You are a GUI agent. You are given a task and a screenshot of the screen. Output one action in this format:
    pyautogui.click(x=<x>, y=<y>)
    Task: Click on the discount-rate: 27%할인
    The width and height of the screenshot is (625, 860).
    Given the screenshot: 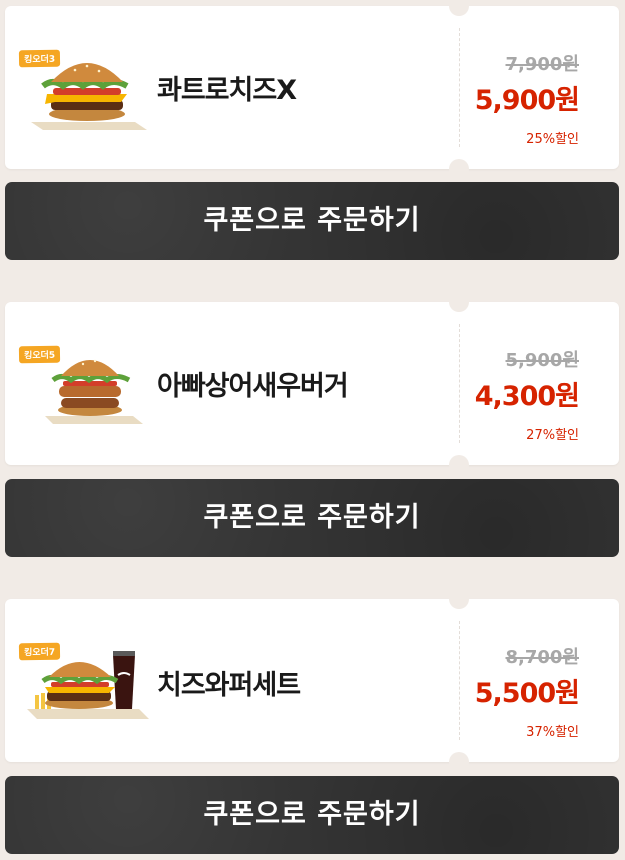 What is the action you would take?
    pyautogui.click(x=552, y=435)
    